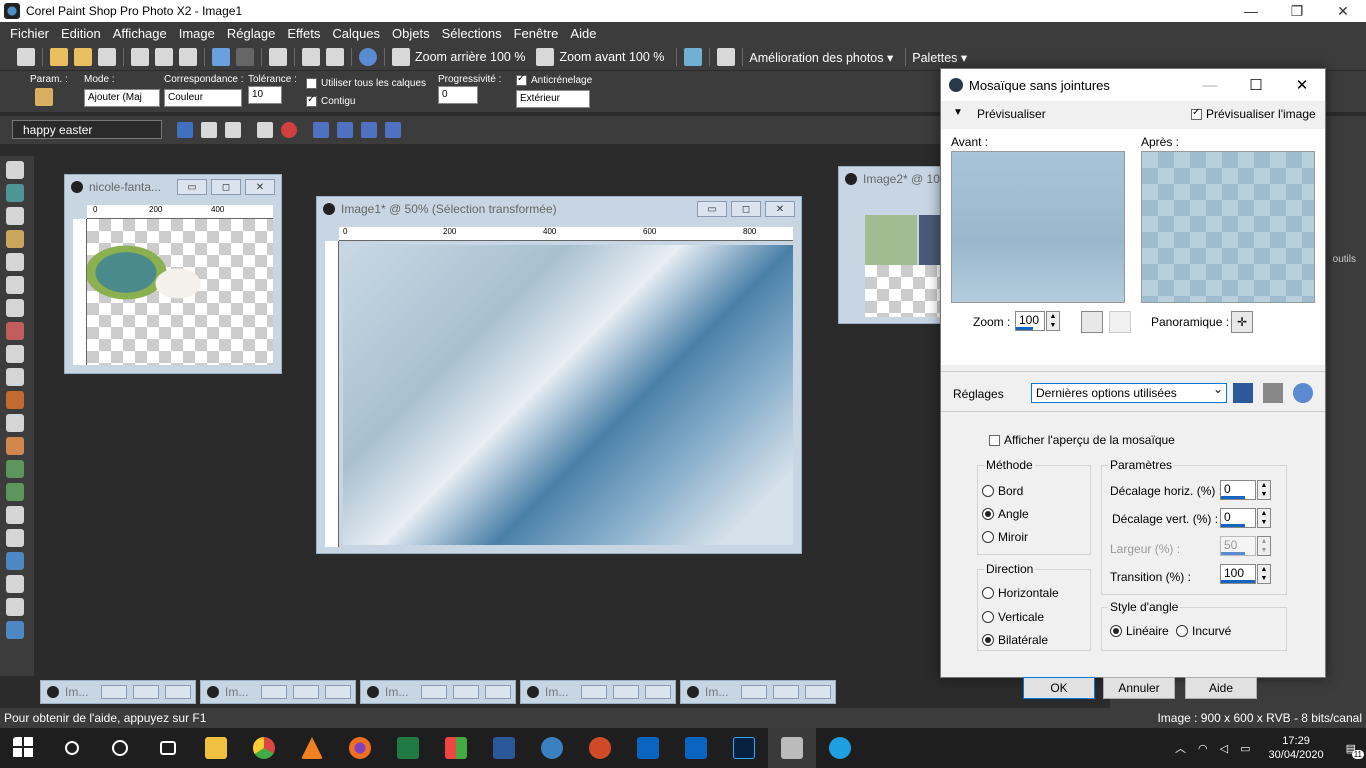 Image resolution: width=1366 pixels, height=768 pixels. What do you see at coordinates (1005, 537) in the screenshot?
I see `method-miroir-radio: Miroir` at bounding box center [1005, 537].